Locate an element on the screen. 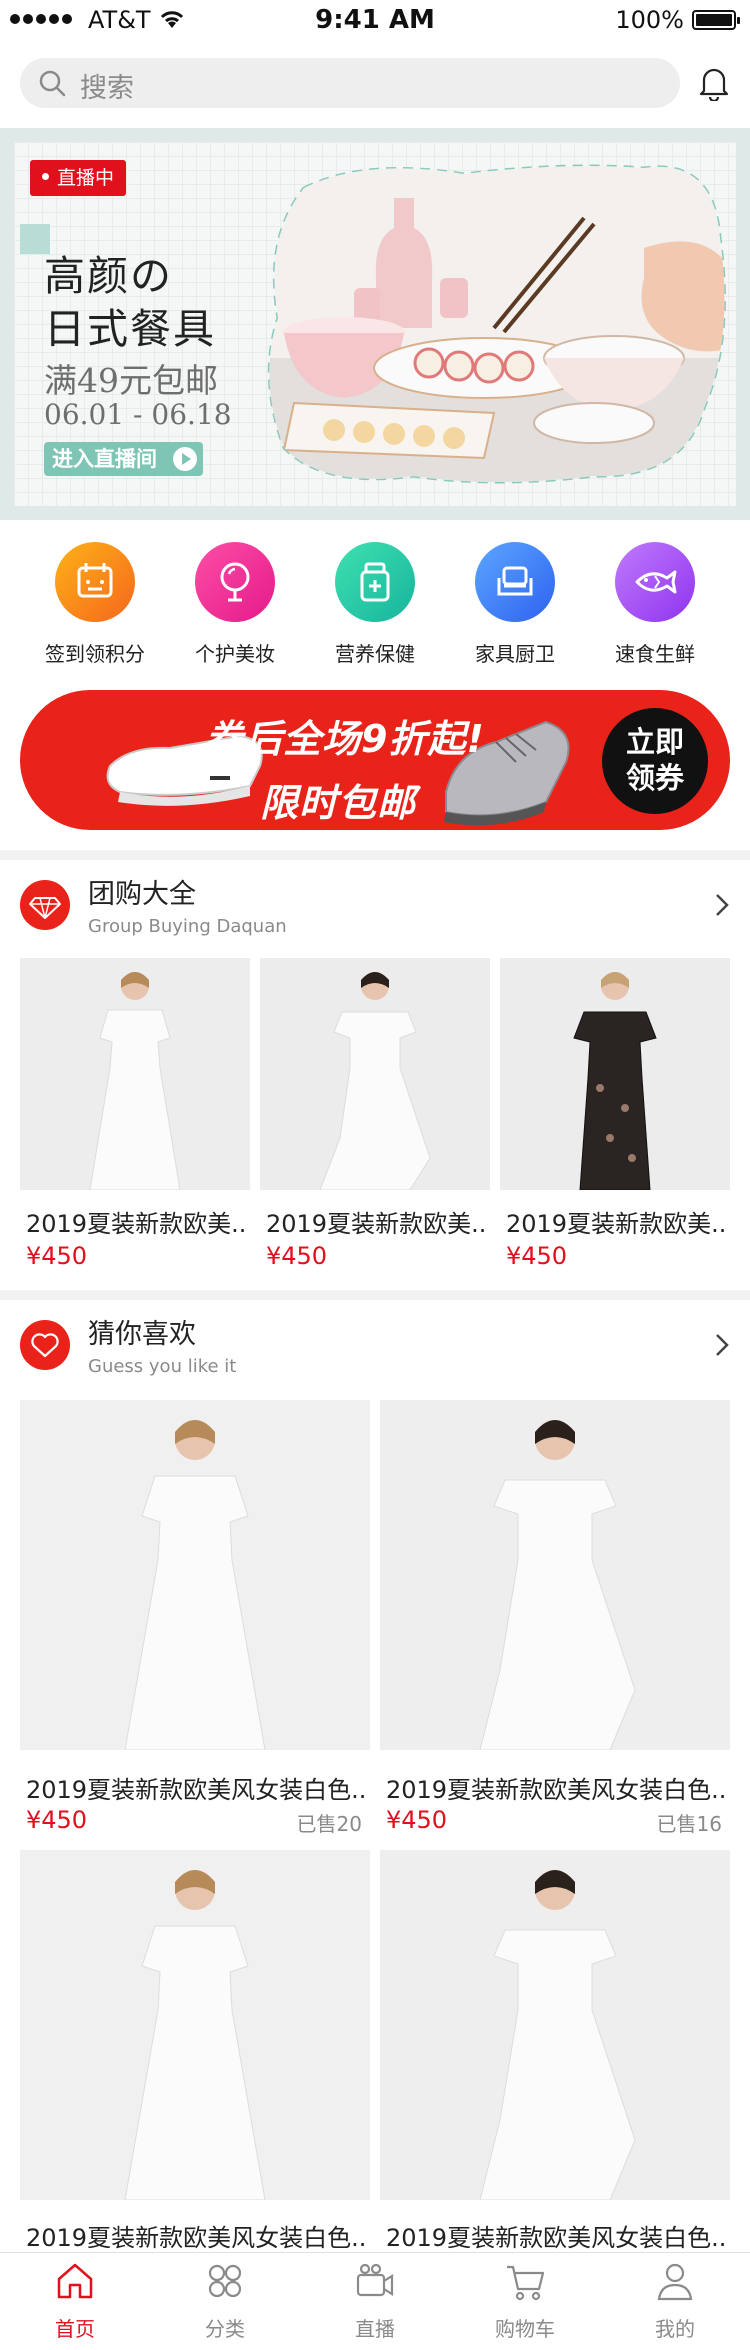 Image resolution: width=750 pixels, height=2350 pixels. section-subtitle: Group Buying Daquan is located at coordinates (187, 926).